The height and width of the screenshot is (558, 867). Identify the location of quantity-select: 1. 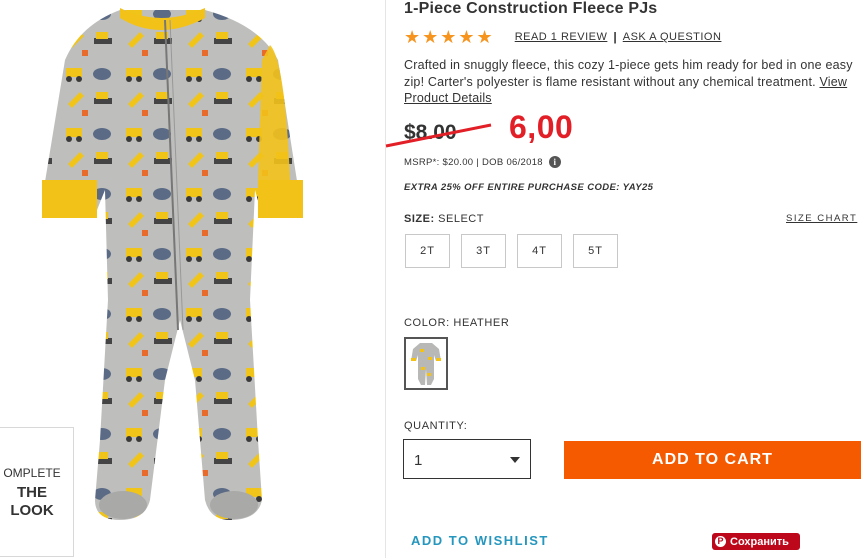
(467, 459).